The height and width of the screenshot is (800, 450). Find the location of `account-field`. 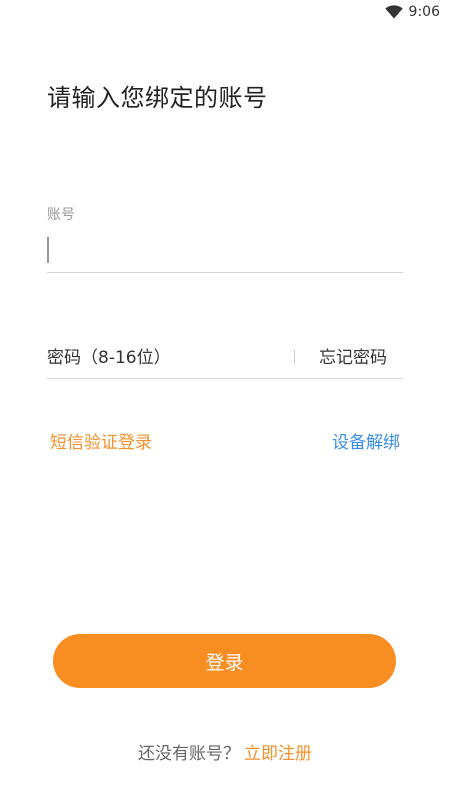

account-field is located at coordinates (225, 252).